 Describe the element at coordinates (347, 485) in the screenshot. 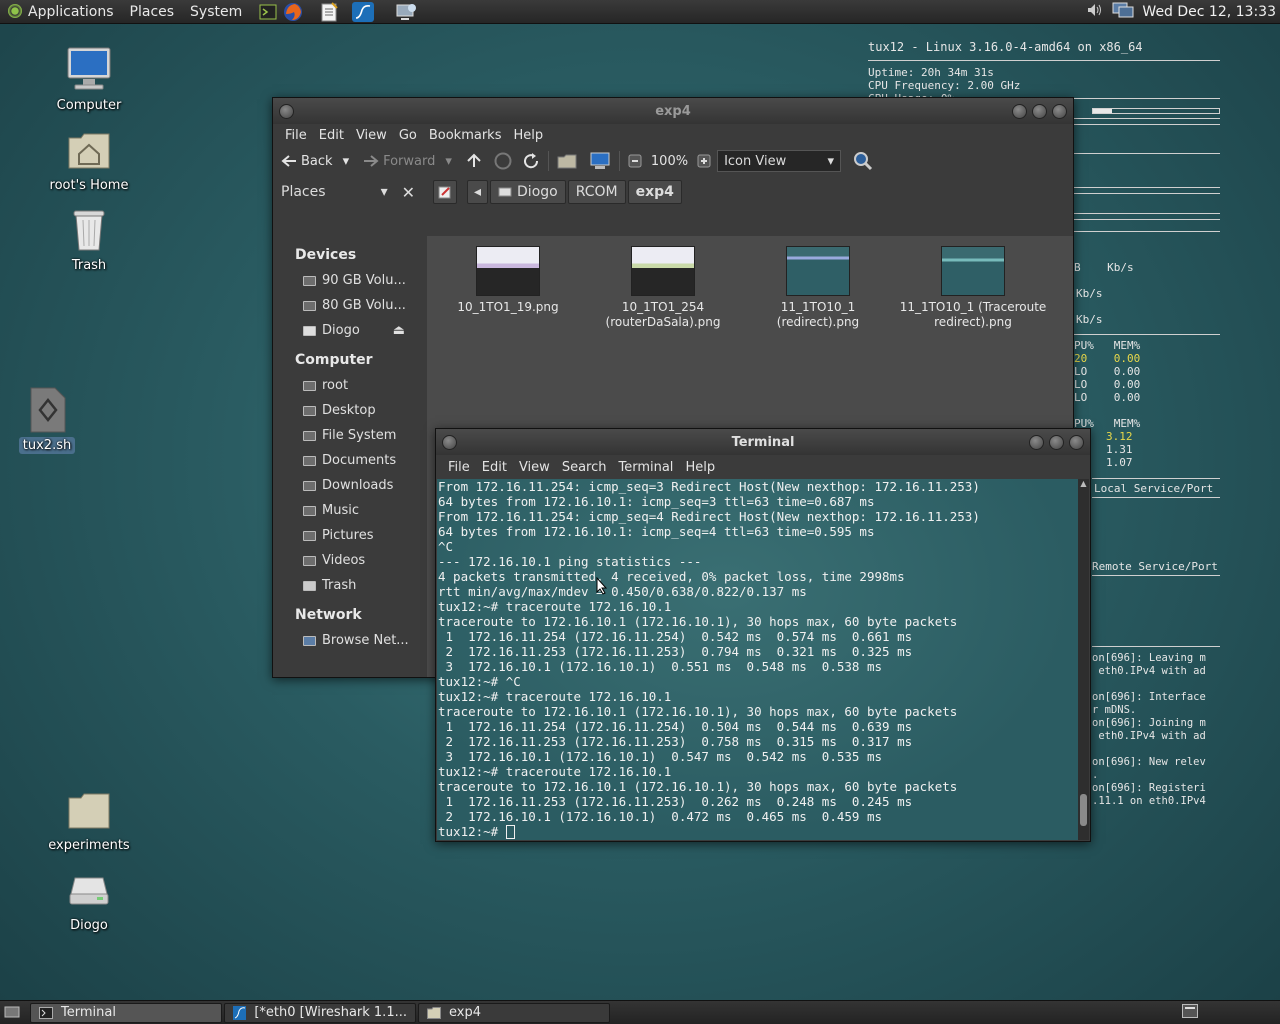

I see `sidebar-item-downloads: Downloads` at that location.